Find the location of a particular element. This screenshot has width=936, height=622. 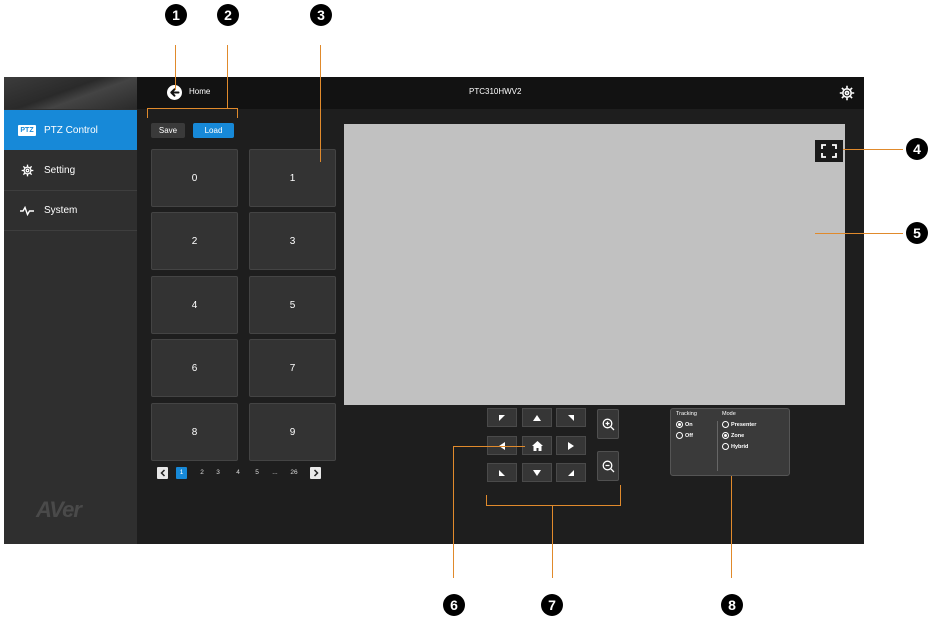

sidebar-item-system: System is located at coordinates (70, 211).